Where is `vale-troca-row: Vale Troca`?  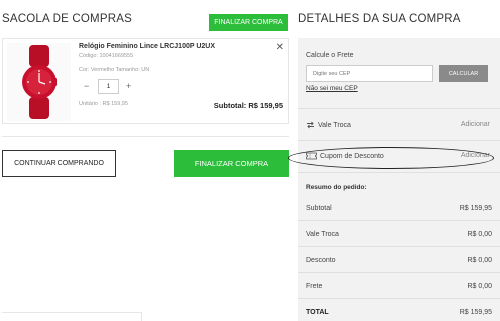 vale-troca-row: Vale Troca is located at coordinates (328, 125).